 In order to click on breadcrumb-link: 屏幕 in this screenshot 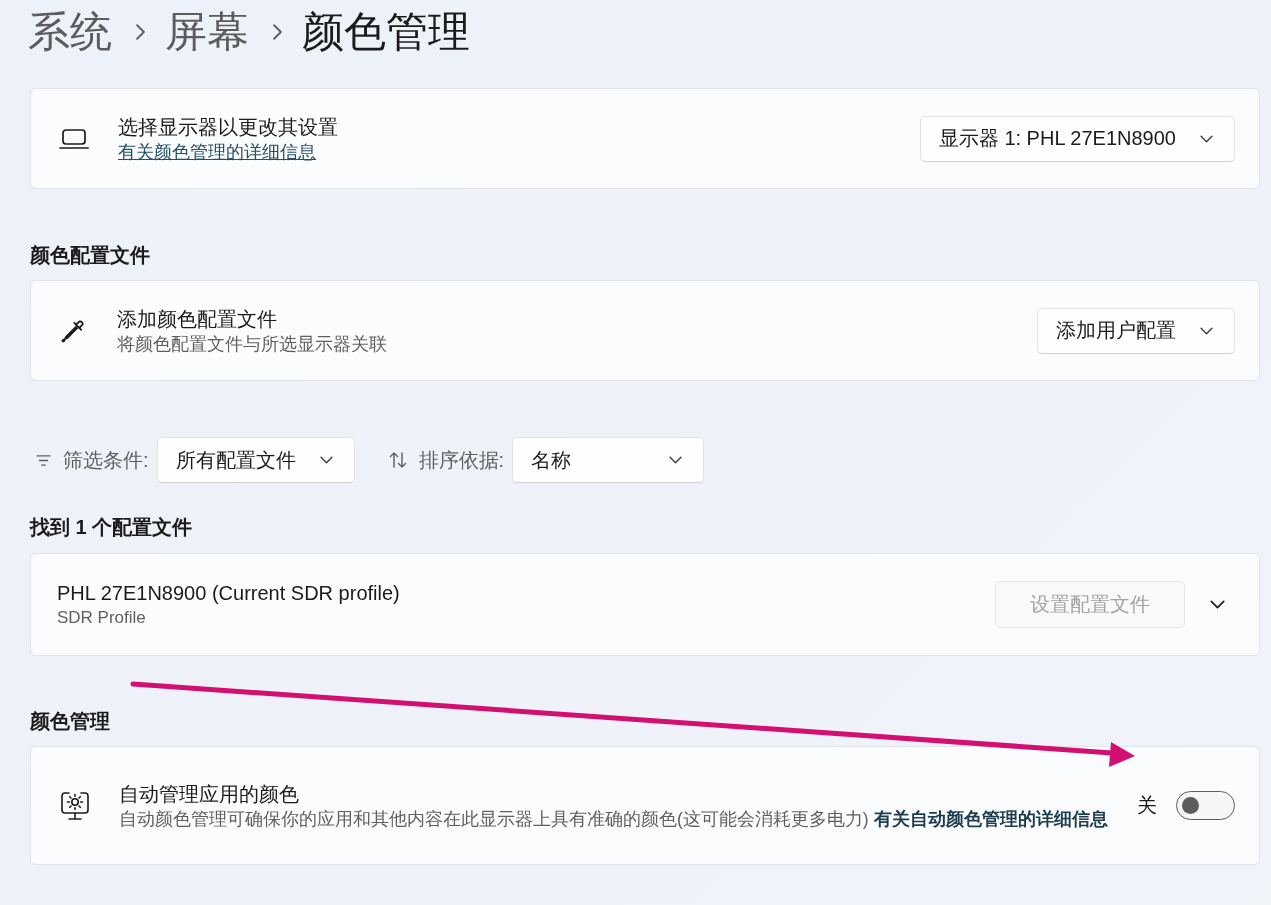, I will do `click(207, 32)`.